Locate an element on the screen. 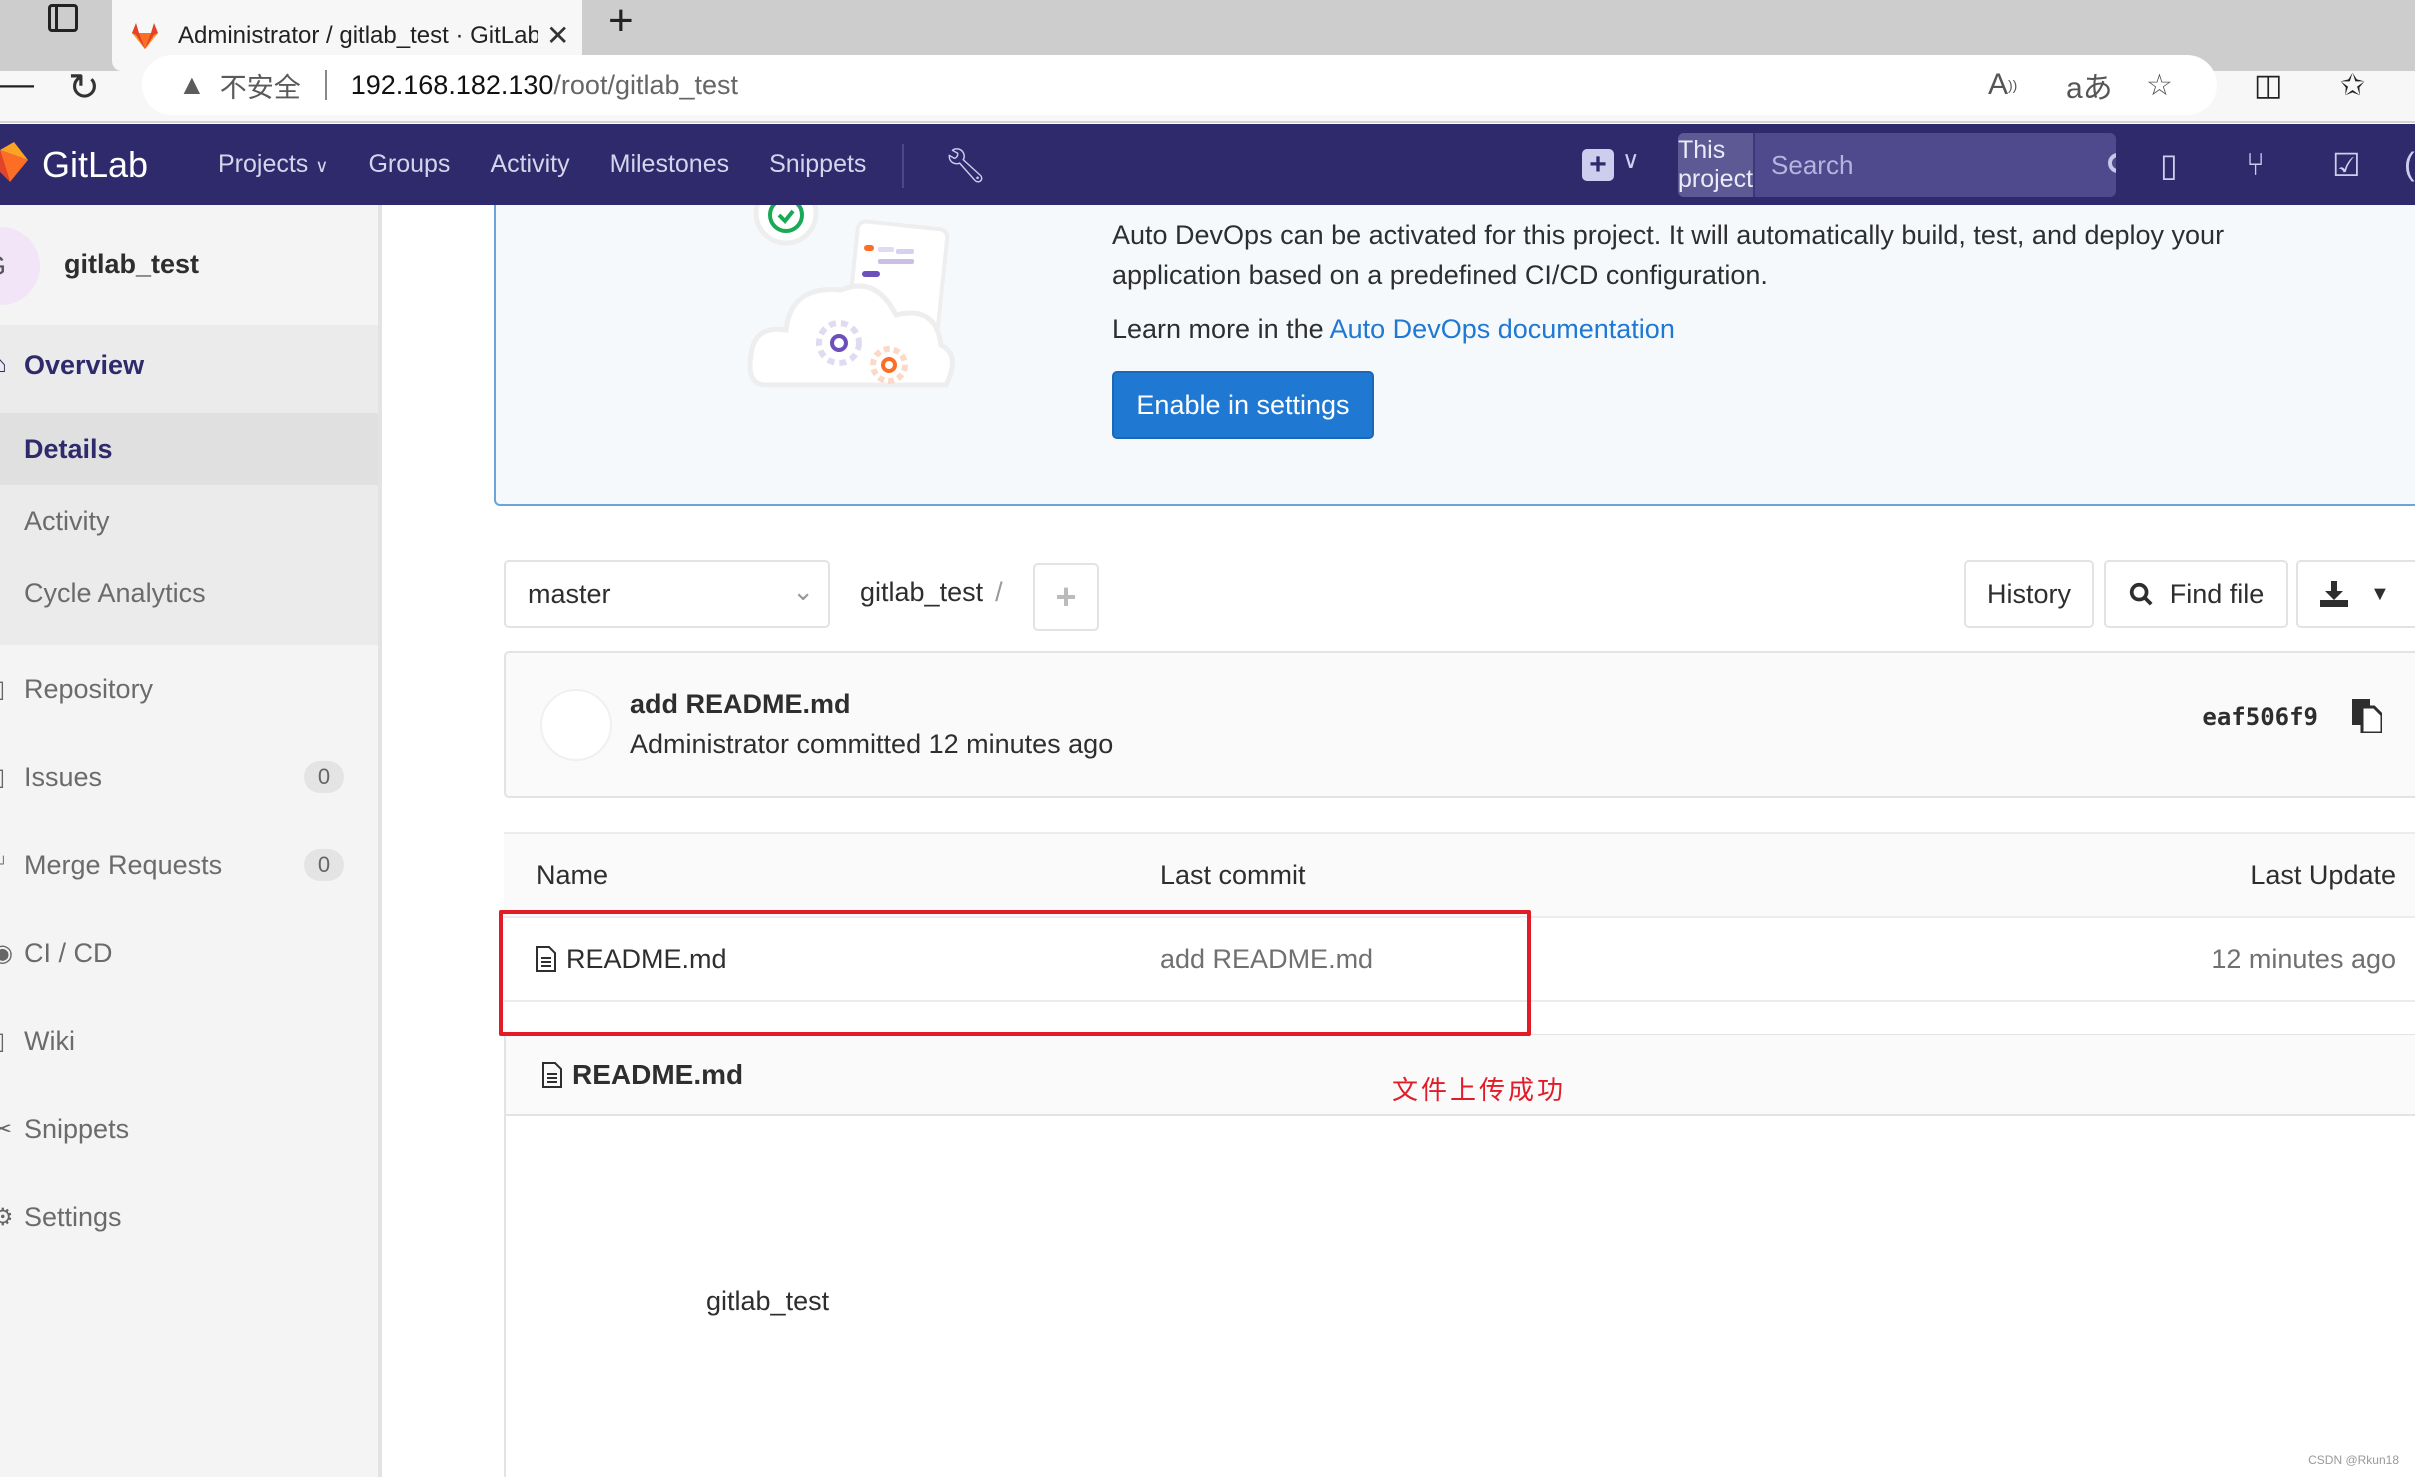 The image size is (2415, 1477). auto-devops-docs-link: Auto DevOps documentation is located at coordinates (1502, 329).